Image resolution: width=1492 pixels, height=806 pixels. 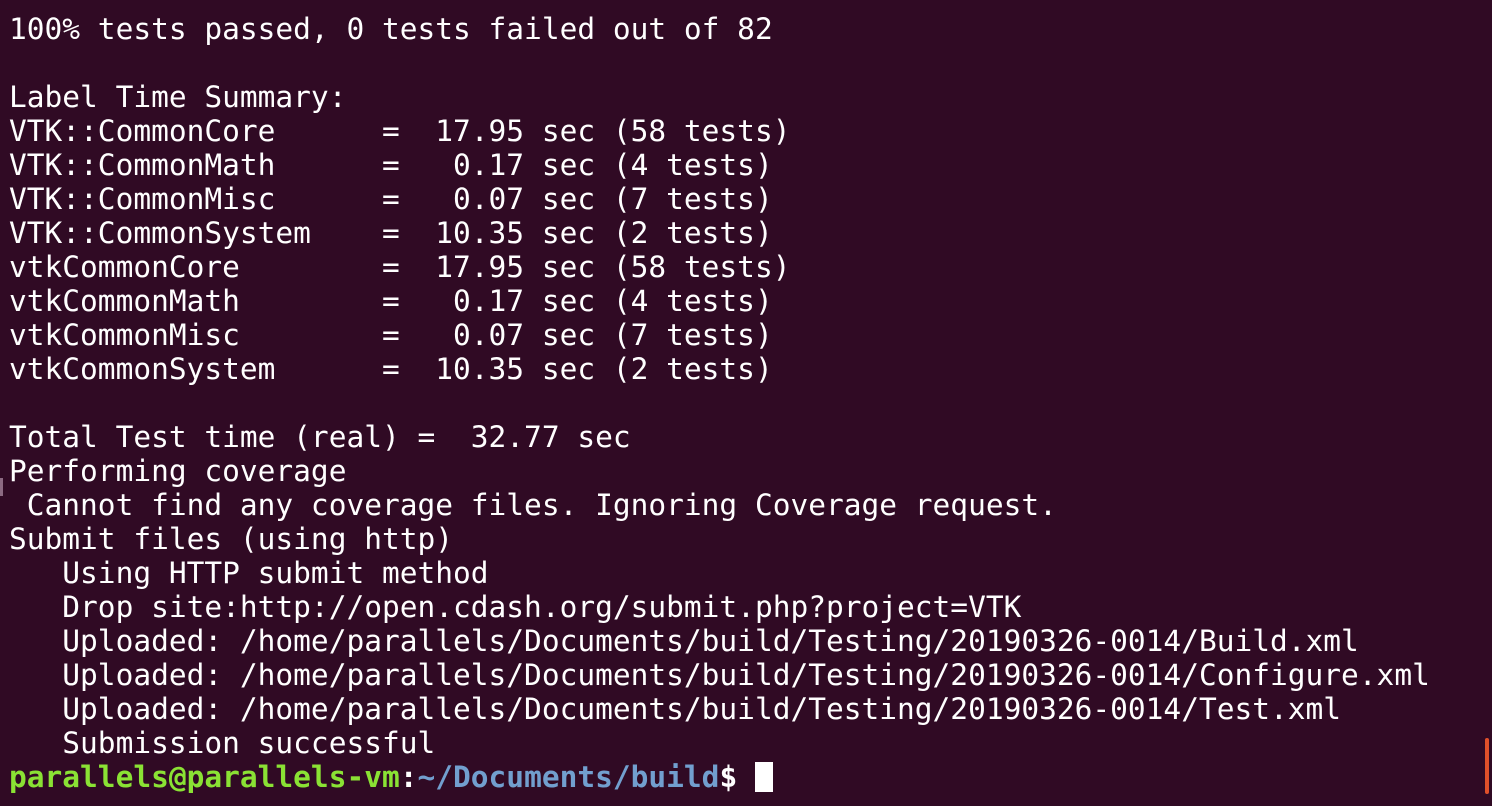 What do you see at coordinates (391, 301) in the screenshot?
I see `output-line: vtkCommonMath = 0.17 sec (4 tests)` at bounding box center [391, 301].